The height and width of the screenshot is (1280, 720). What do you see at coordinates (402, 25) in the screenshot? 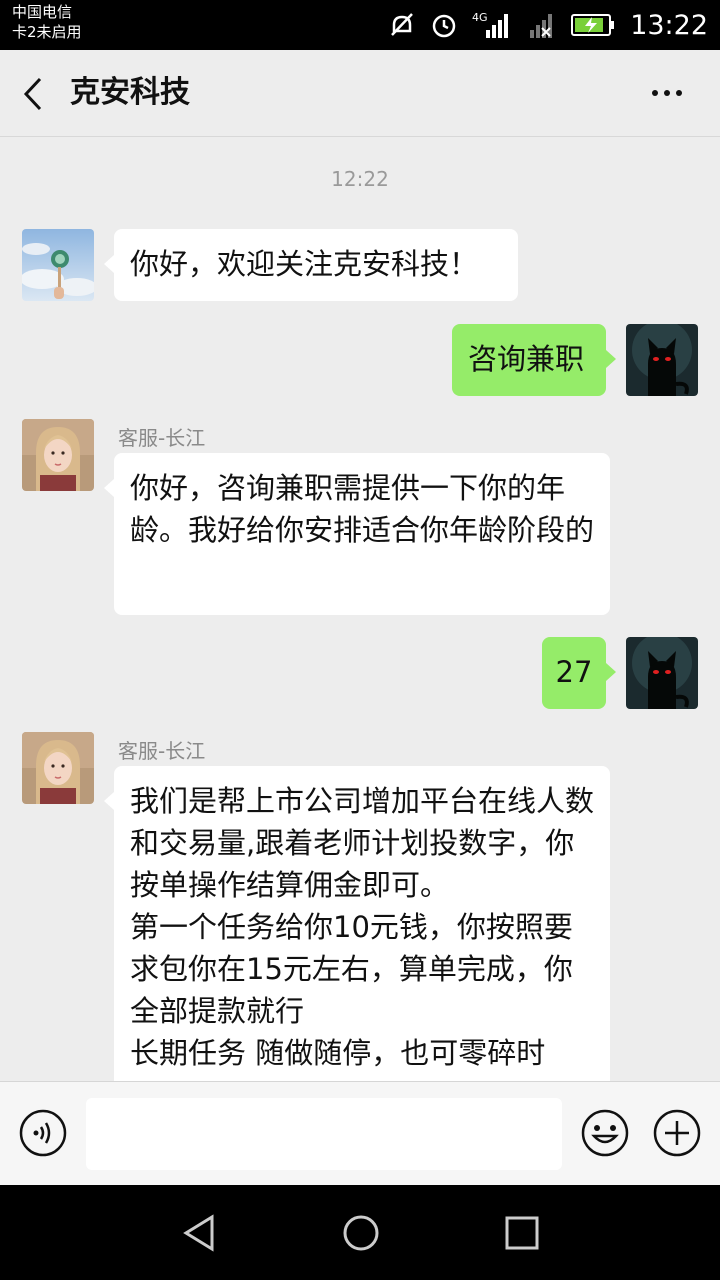
I see `mute-icon` at bounding box center [402, 25].